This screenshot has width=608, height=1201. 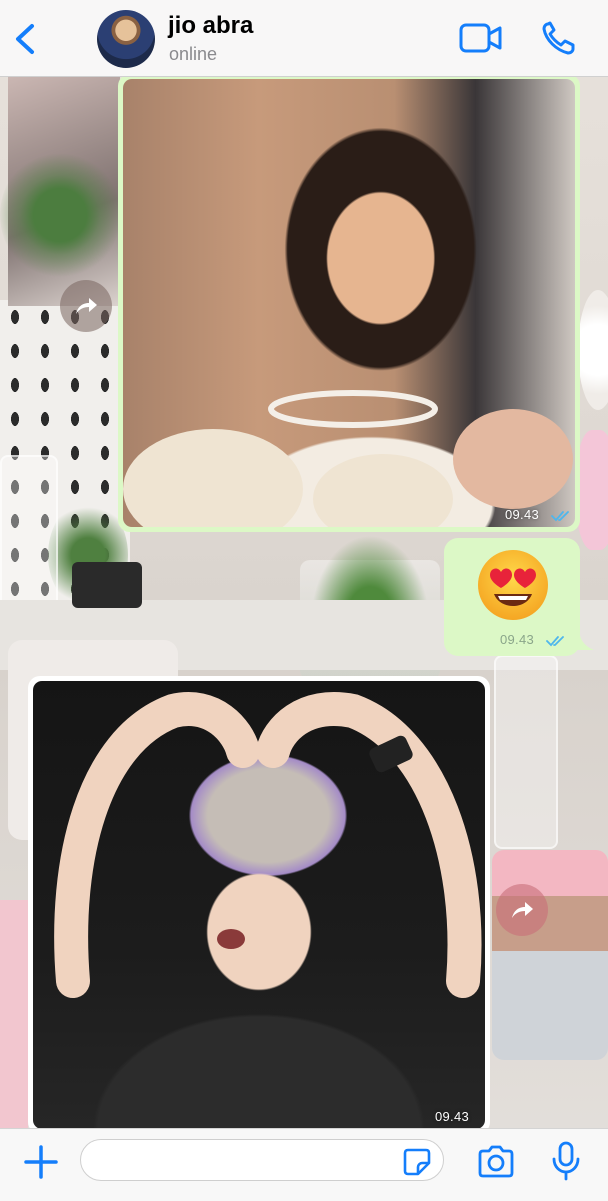 I want to click on back-button, so click(x=26, y=39).